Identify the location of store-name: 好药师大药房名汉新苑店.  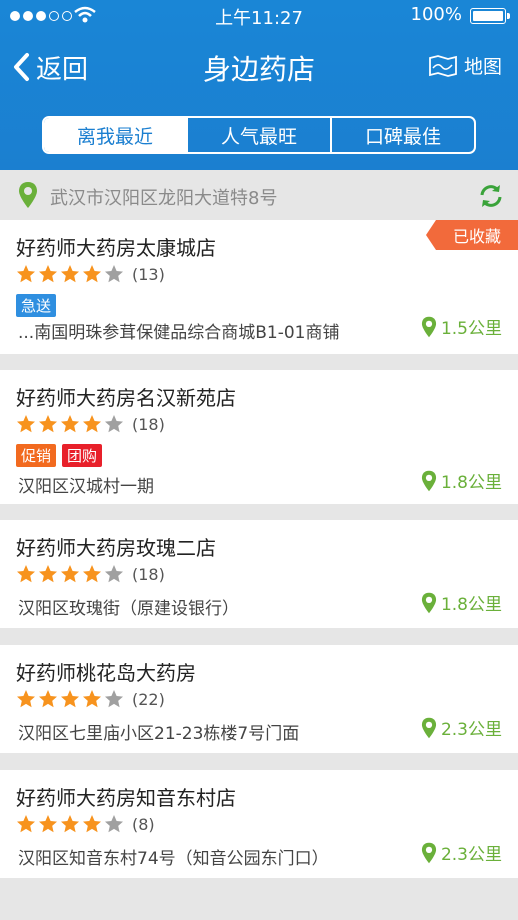
(126, 398).